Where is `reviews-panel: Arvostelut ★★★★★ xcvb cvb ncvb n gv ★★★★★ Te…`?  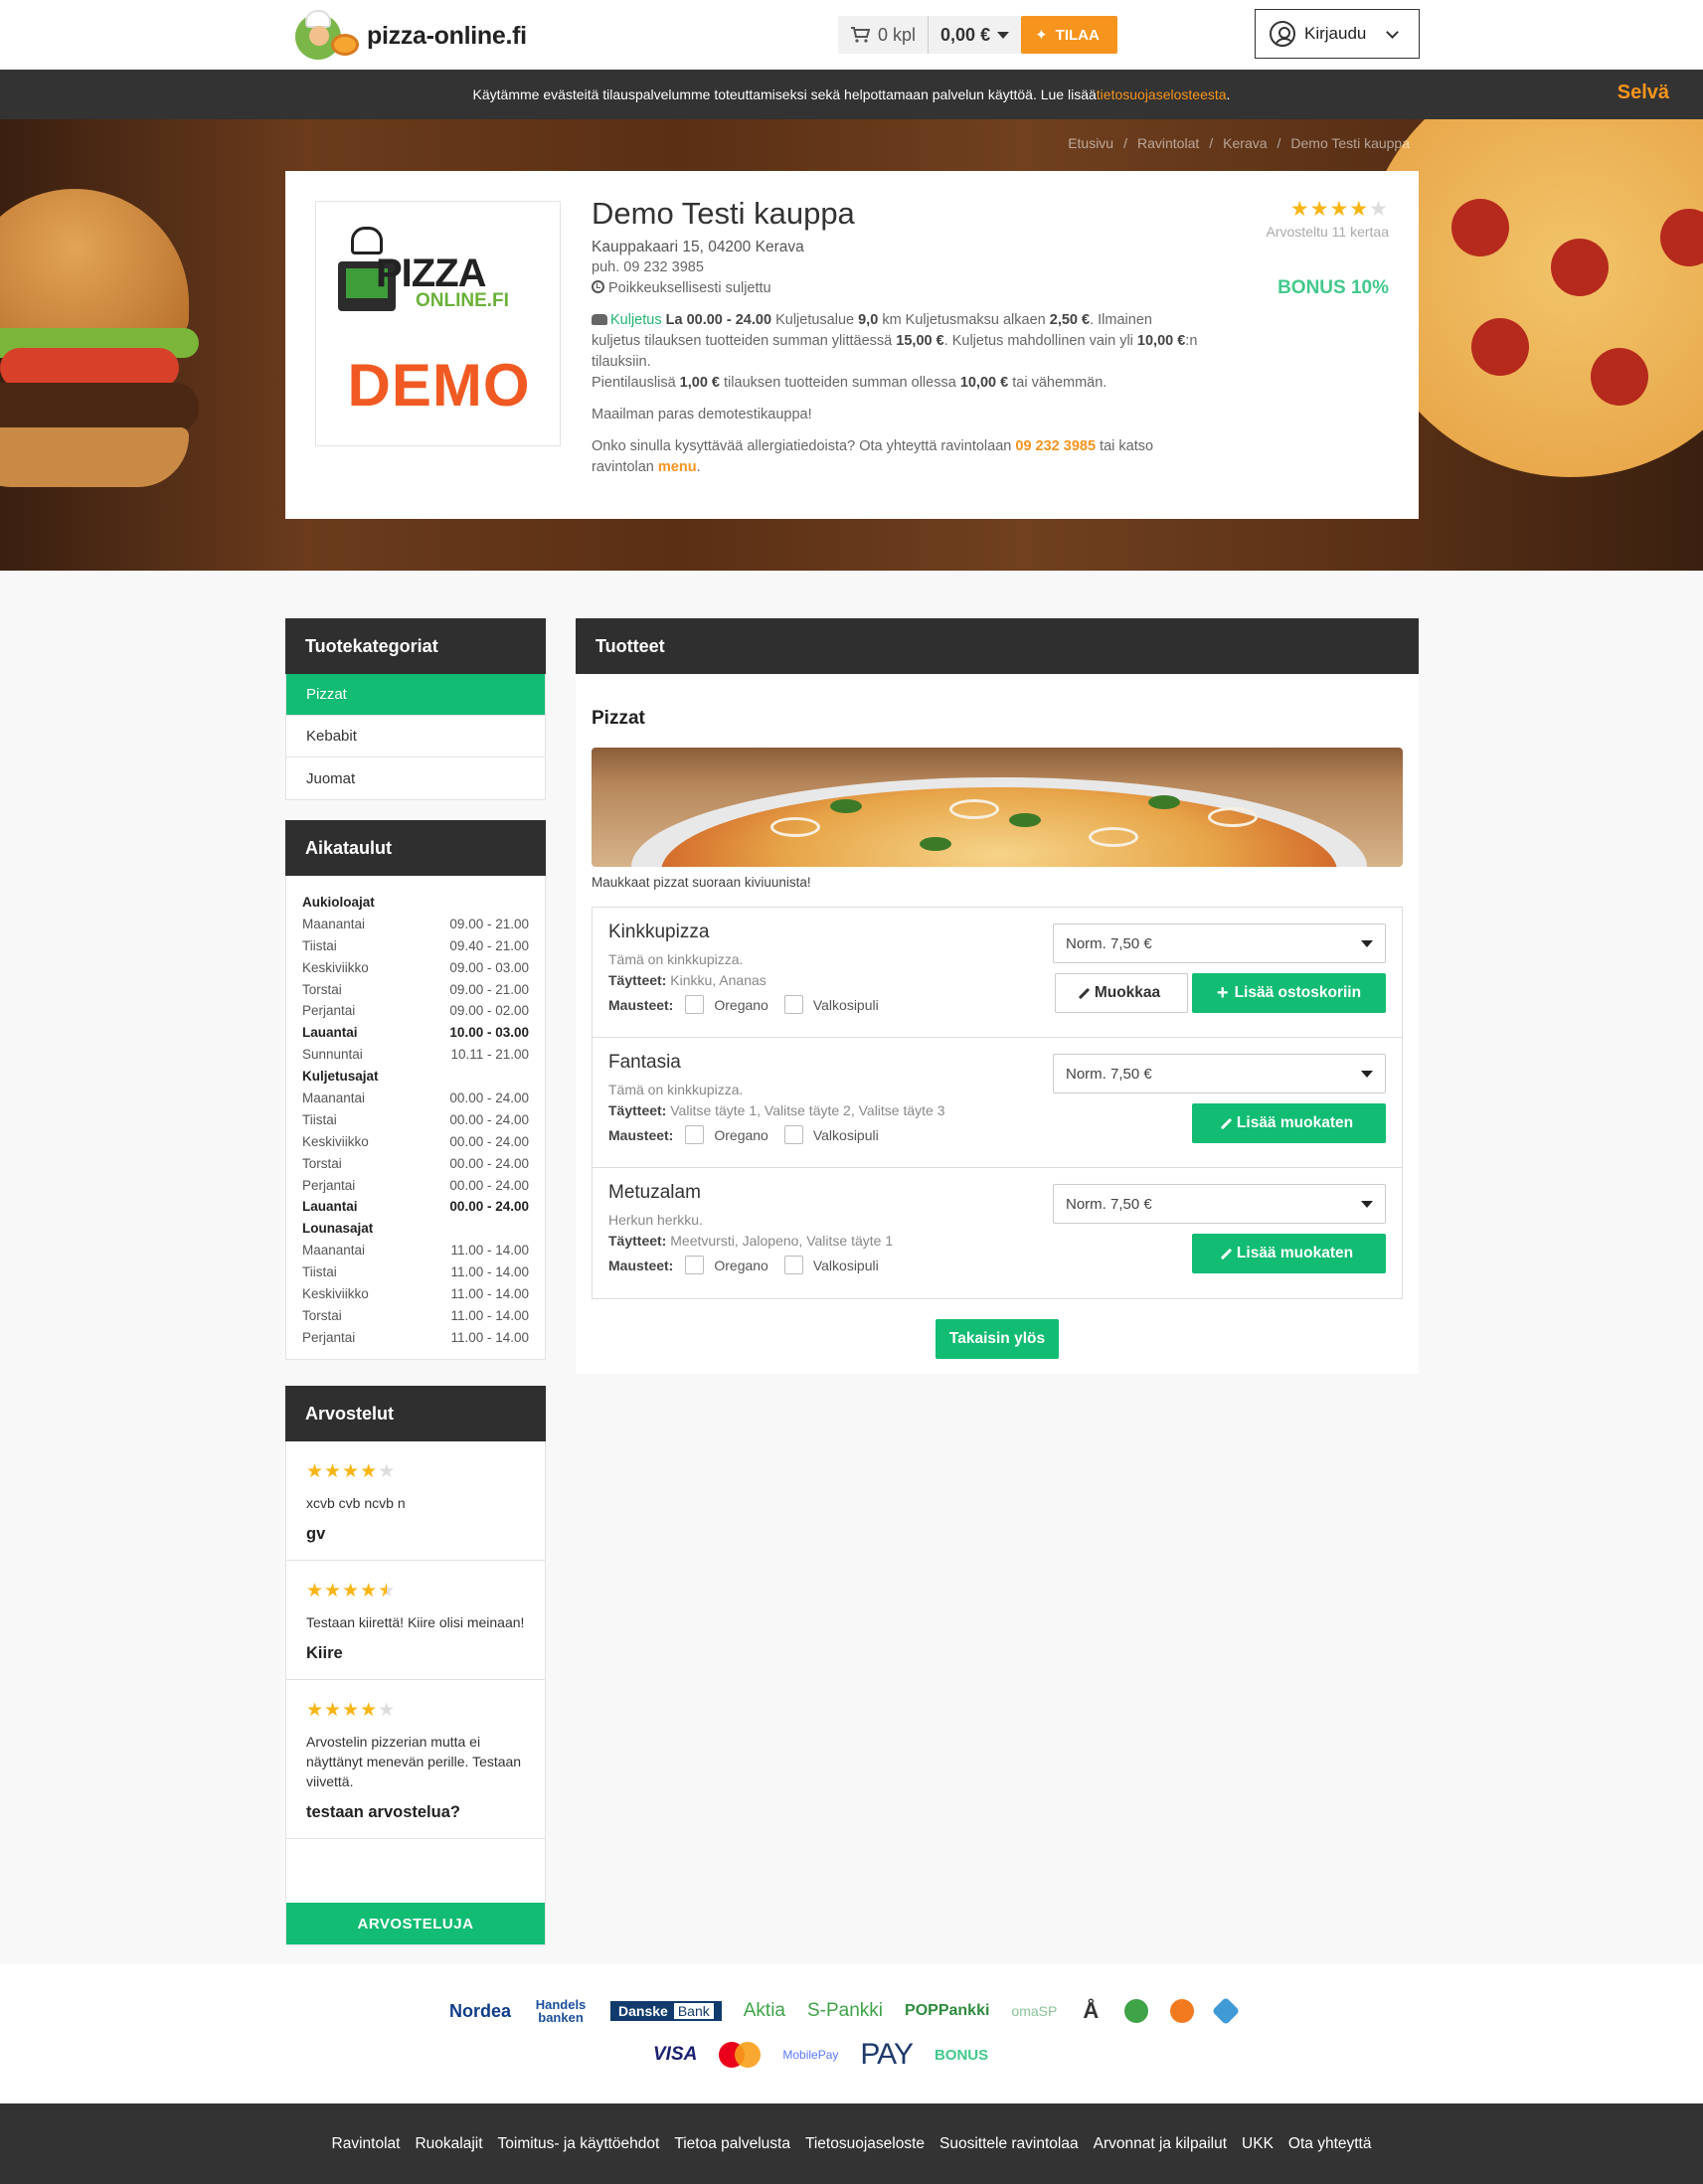 reviews-panel: Arvostelut ★★★★★ xcvb cvb ncvb n gv ★★★★★ Te… is located at coordinates (415, 1665).